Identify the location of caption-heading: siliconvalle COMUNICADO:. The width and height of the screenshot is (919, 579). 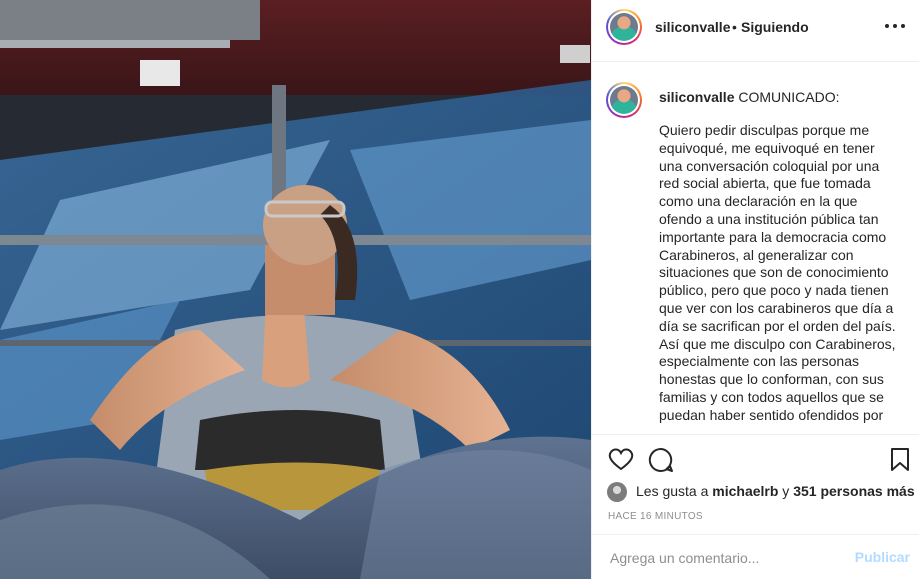
(749, 97).